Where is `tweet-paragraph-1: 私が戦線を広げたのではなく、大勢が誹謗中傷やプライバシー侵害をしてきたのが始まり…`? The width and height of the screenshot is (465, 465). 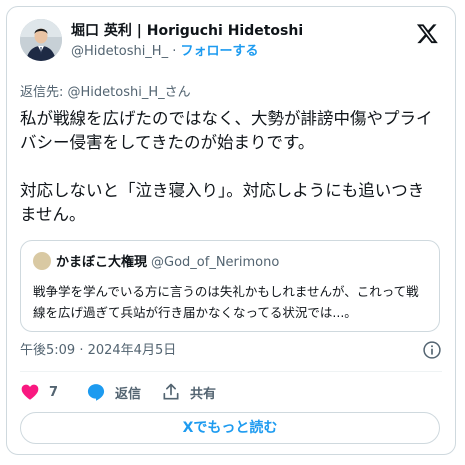 tweet-paragraph-1: 私が戦線を広げたのではなく、大勢が誹謗中傷やプライバシー侵害をしてきたのが始まり… is located at coordinates (226, 130).